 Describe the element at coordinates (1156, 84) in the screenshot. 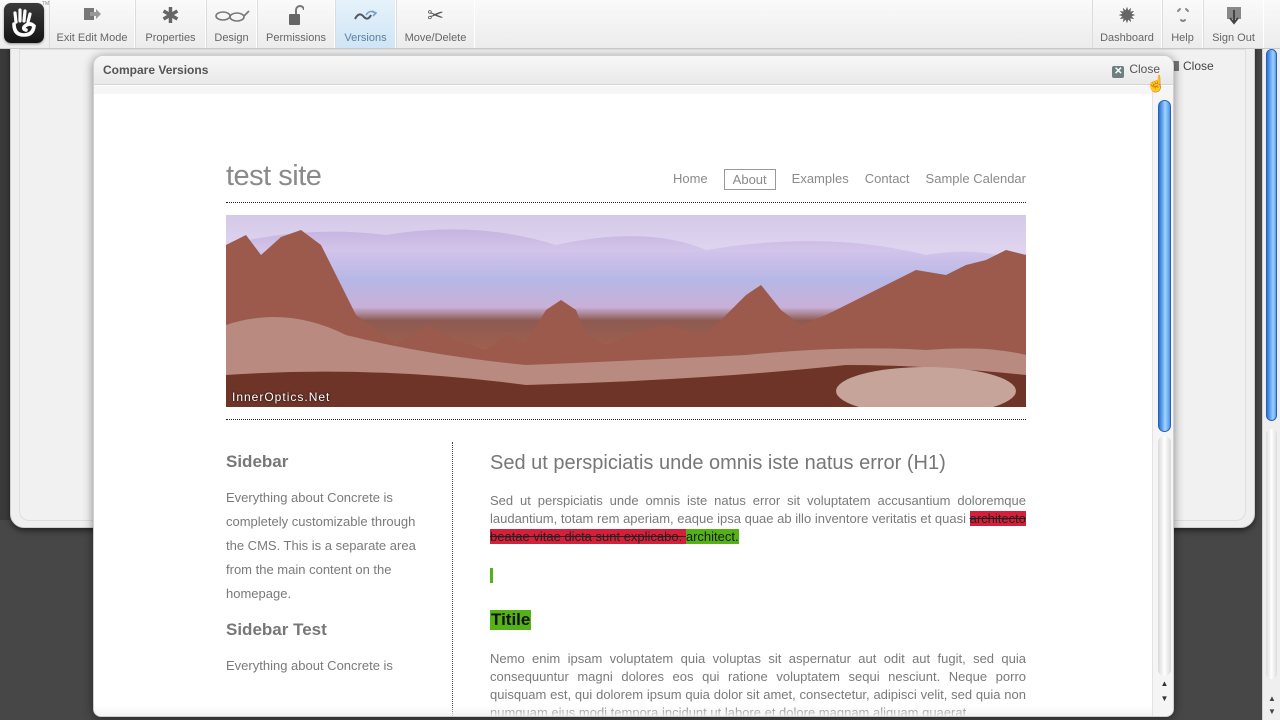

I see `hand-cursor-icon: ☝` at that location.